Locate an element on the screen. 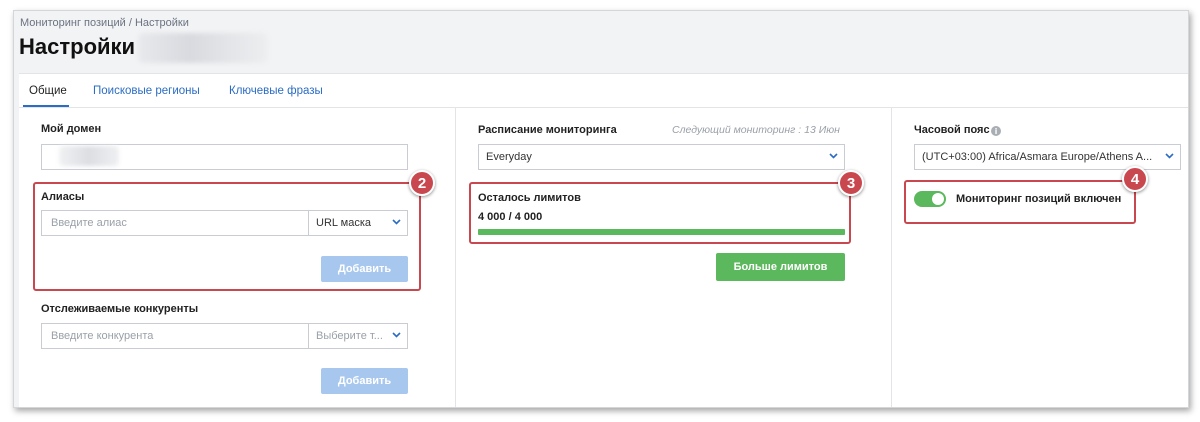 Image resolution: width=1200 pixels, height=422 pixels. tab-search-regions: Поисковые регионы is located at coordinates (146, 91).